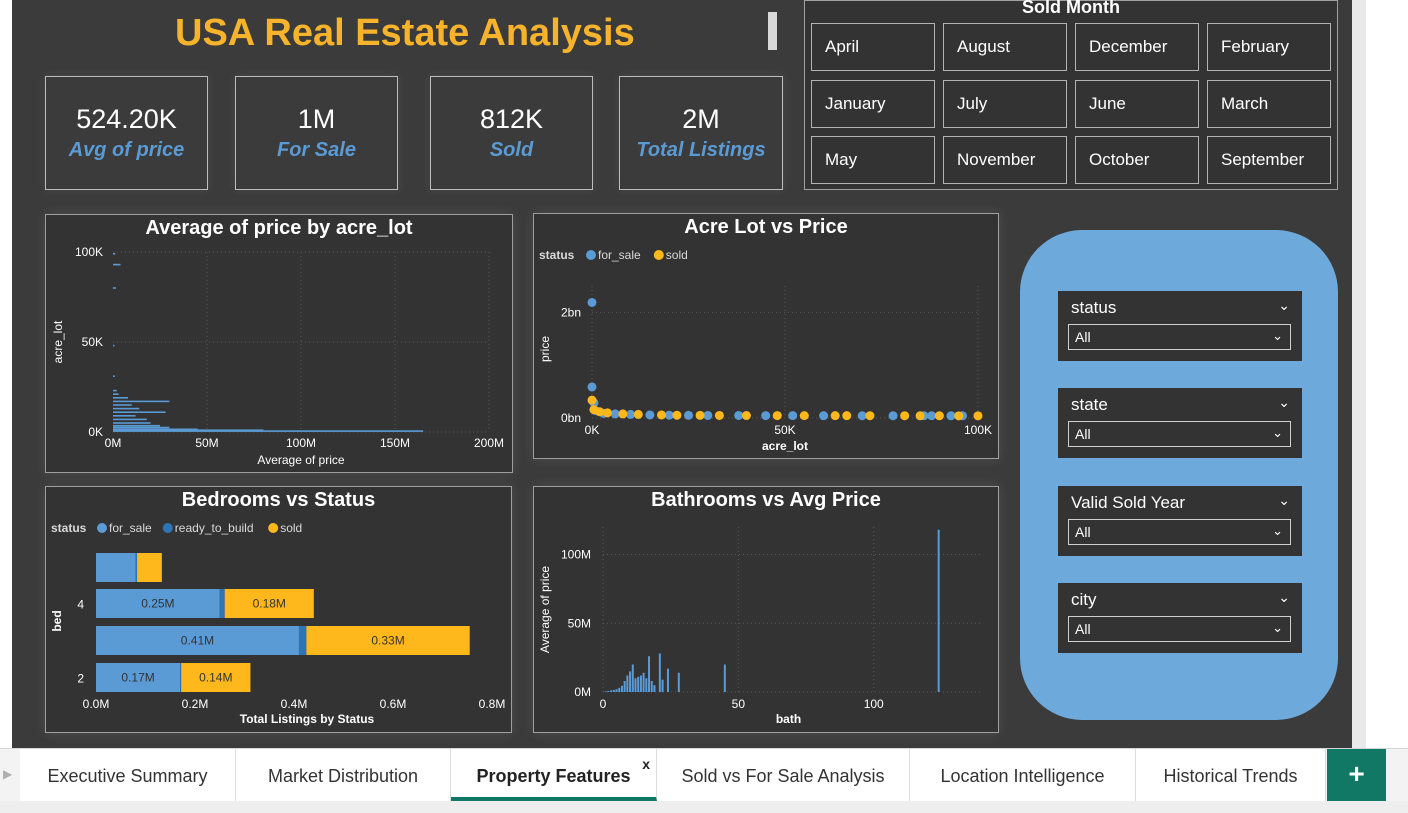 The height and width of the screenshot is (813, 1408). Describe the element at coordinates (113, 443) in the screenshot. I see `x-tick-label: 0M` at that location.